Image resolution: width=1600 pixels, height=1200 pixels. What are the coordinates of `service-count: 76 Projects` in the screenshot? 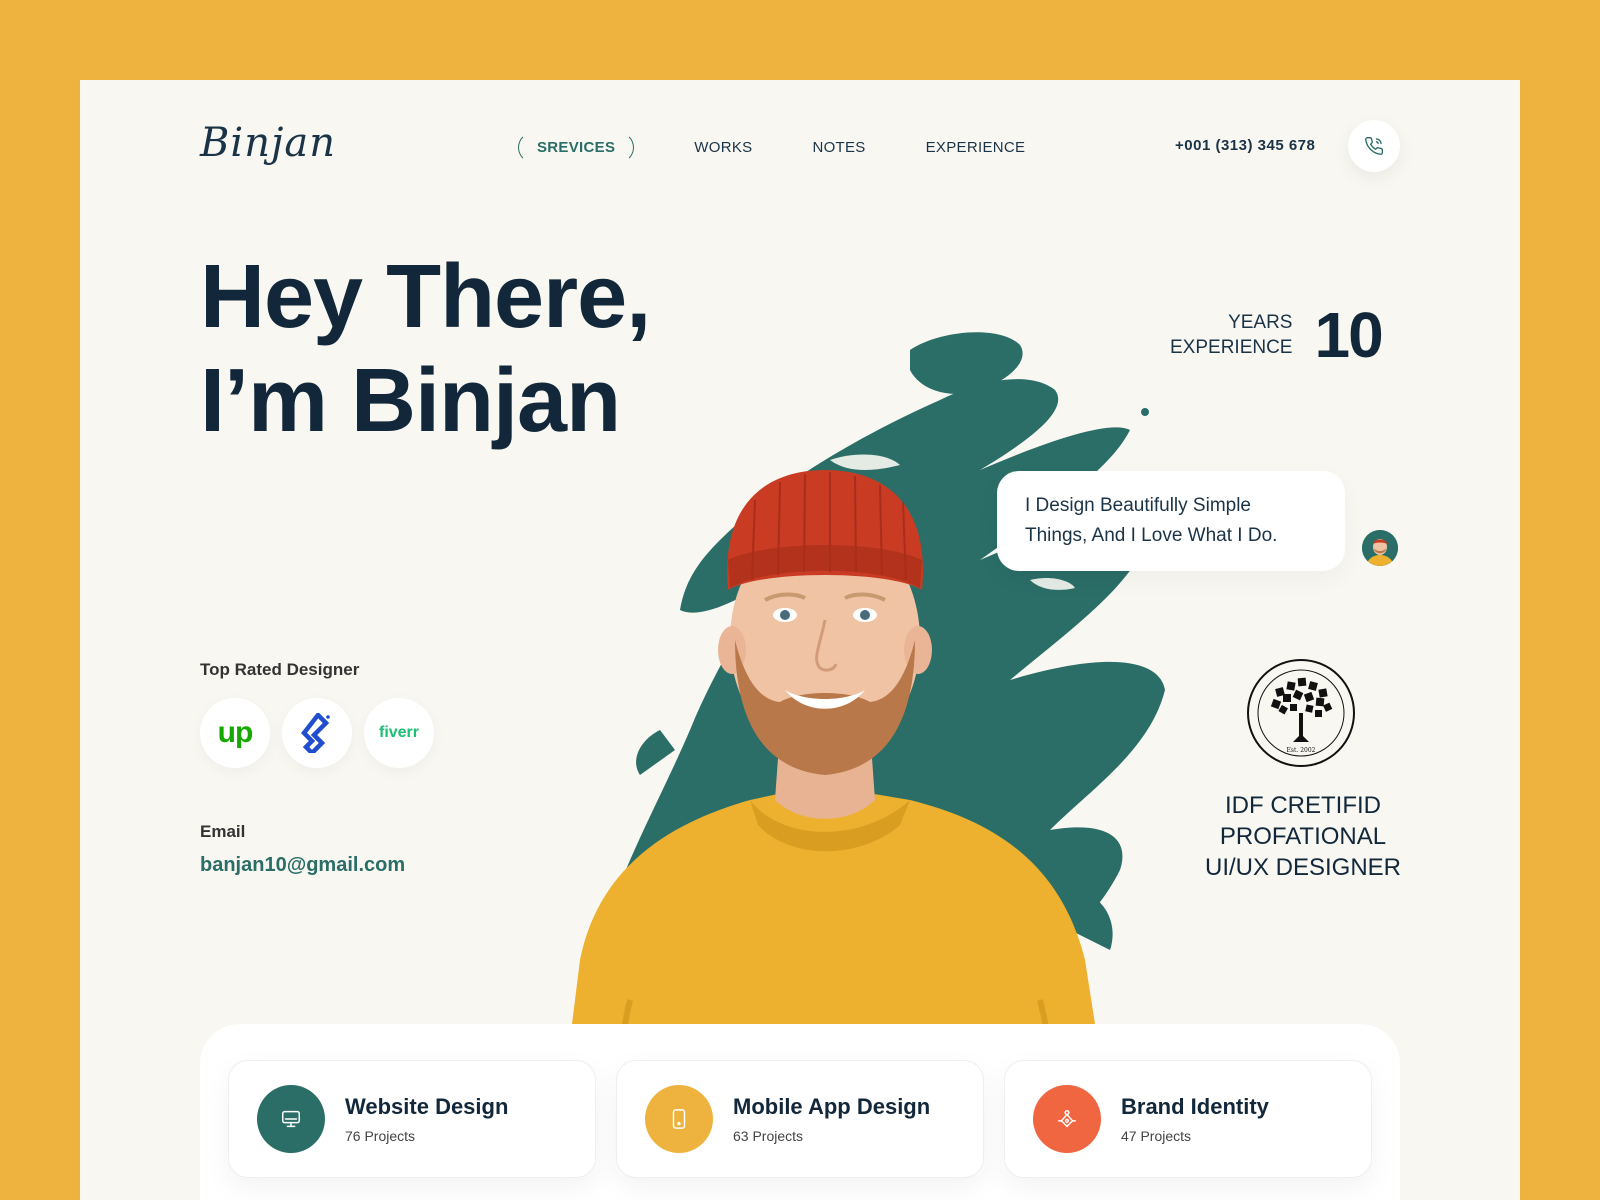 It's located at (380, 1136).